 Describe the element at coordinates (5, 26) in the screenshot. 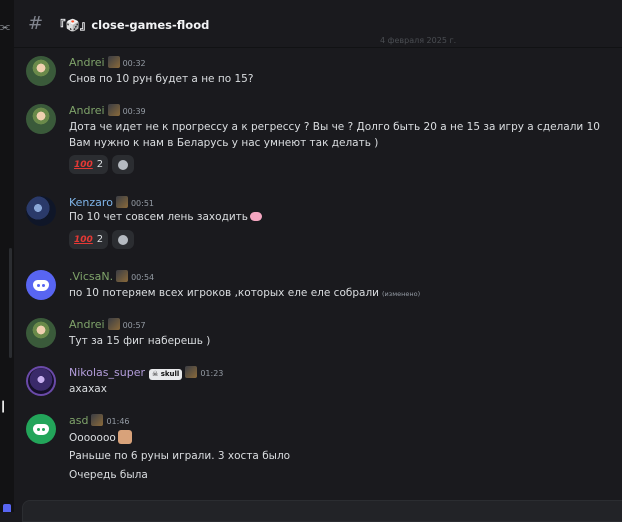

I see `rail-glyph: ⫘` at that location.